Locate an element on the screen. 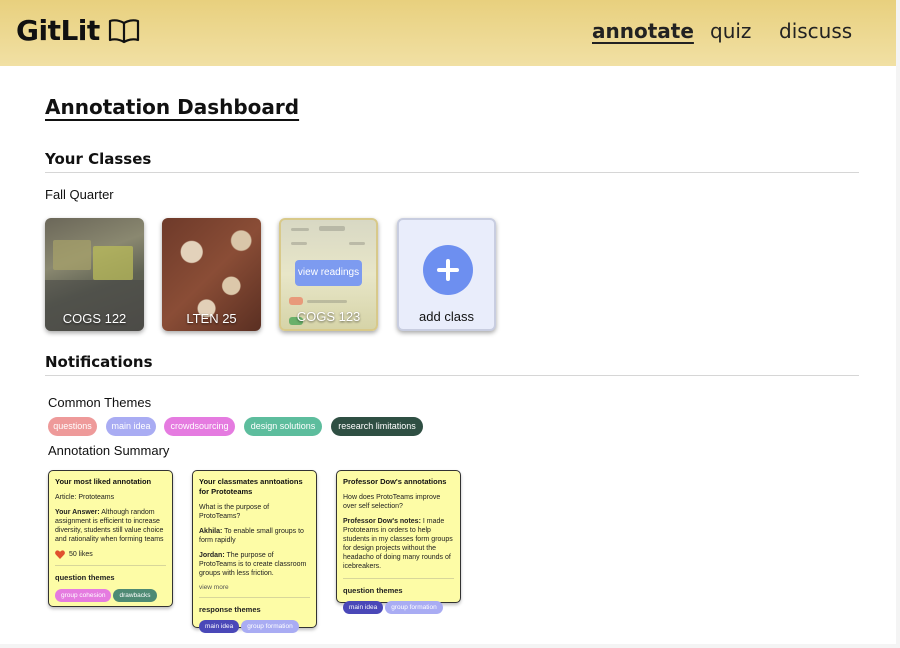  likes-row: 50 likes is located at coordinates (110, 555).